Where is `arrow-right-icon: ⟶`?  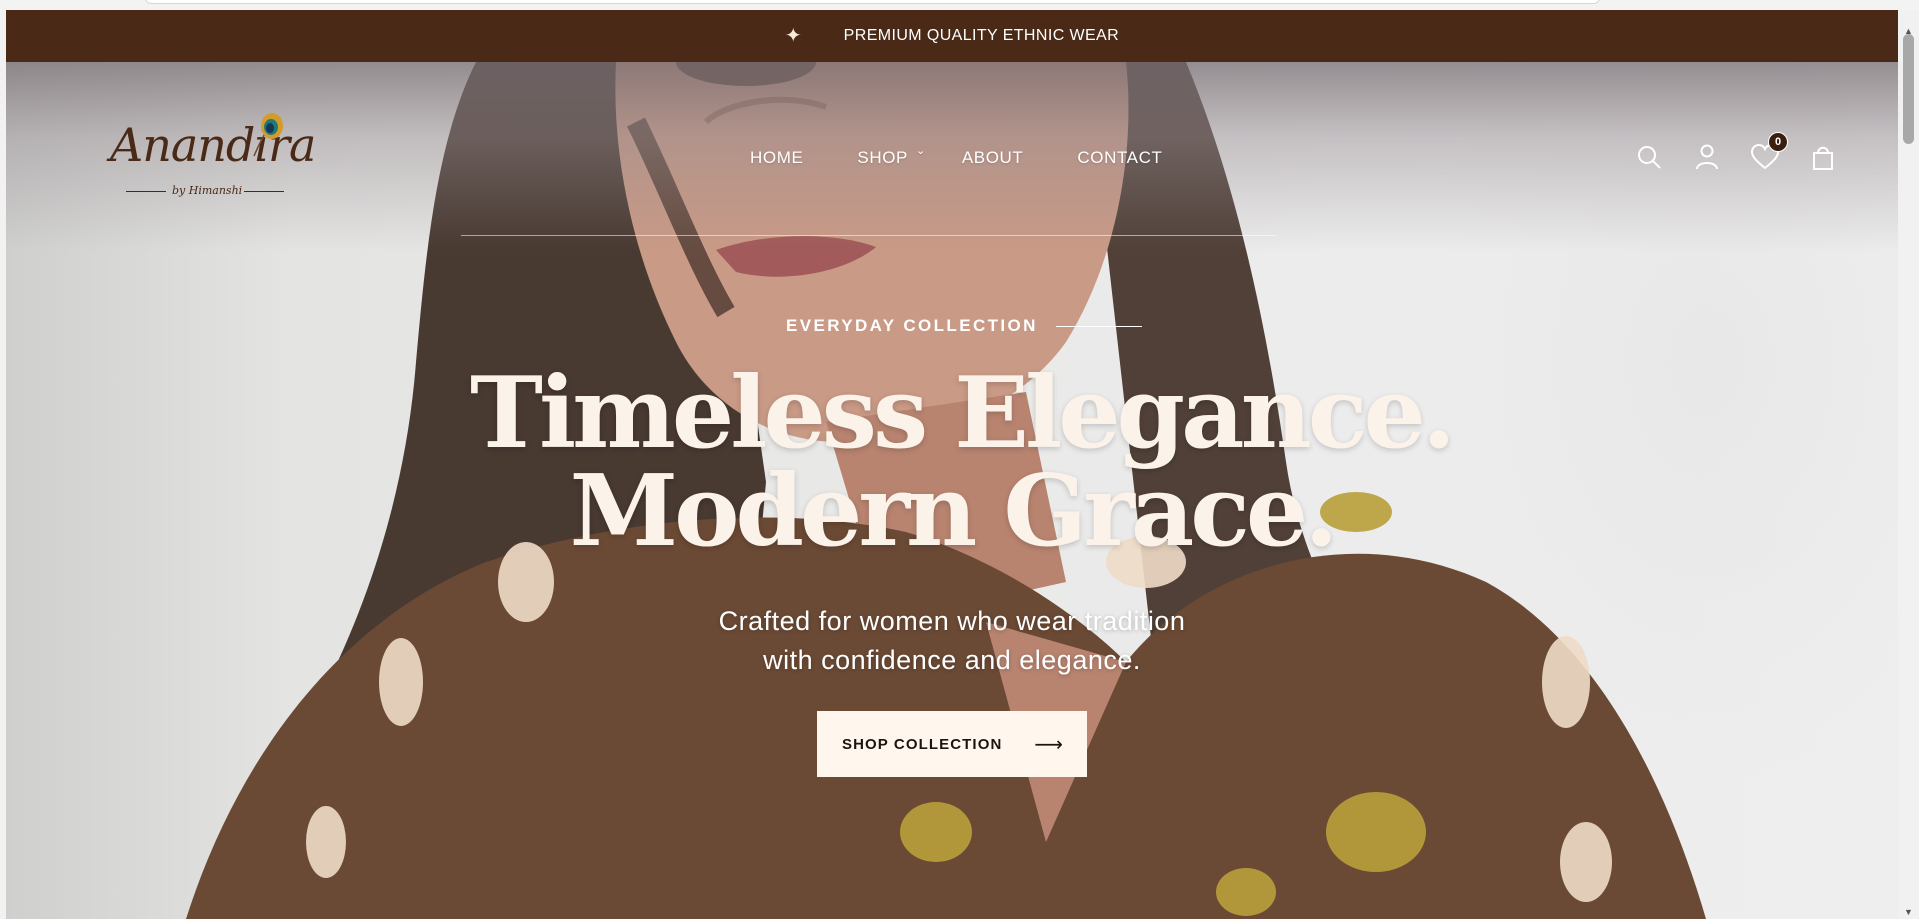
arrow-right-icon: ⟶ is located at coordinates (1048, 744).